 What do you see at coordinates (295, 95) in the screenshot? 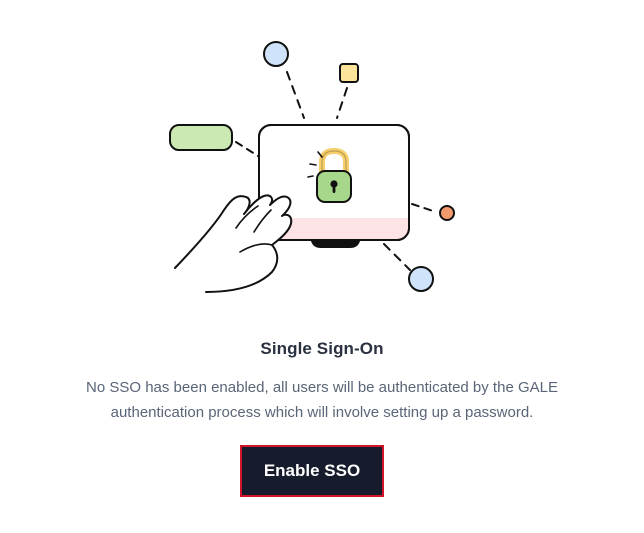
I see `connector-top-blue` at bounding box center [295, 95].